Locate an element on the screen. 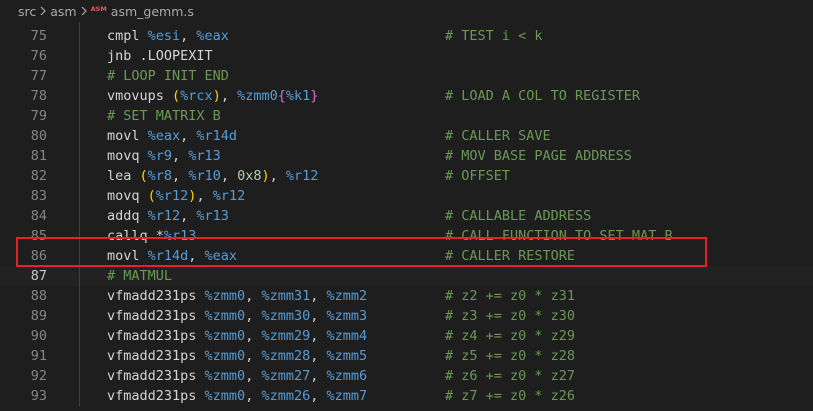 Image resolution: width=813 pixels, height=411 pixels. code-comment: # OFFSET is located at coordinates (478, 176).